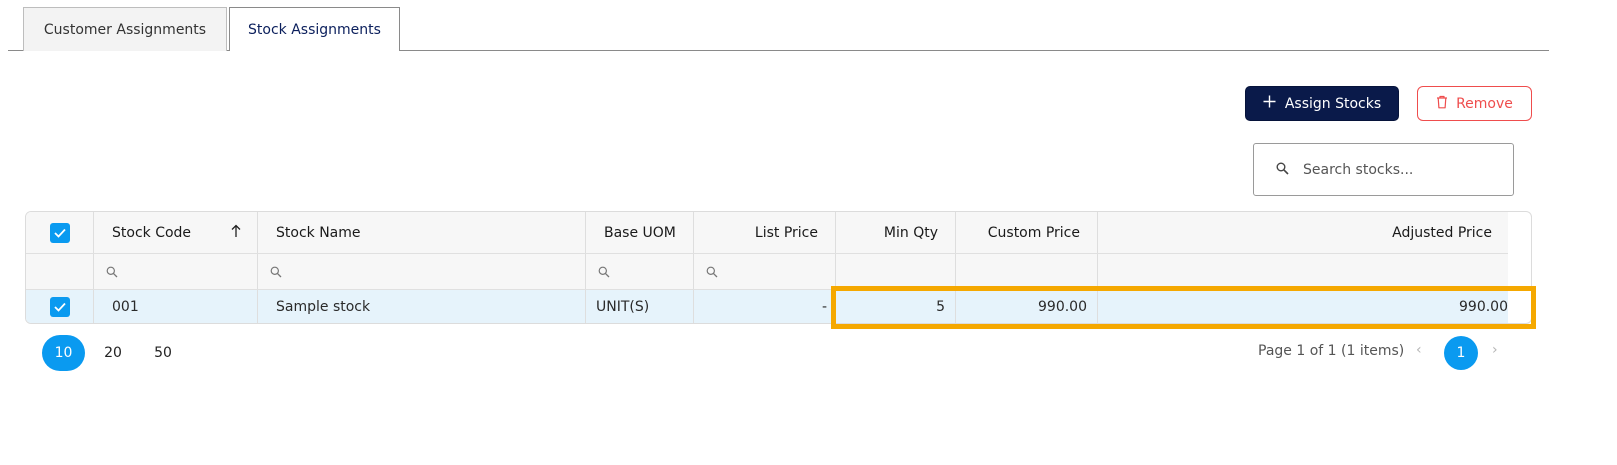 The image size is (1617, 465). I want to click on header-select-cell, so click(60, 232).